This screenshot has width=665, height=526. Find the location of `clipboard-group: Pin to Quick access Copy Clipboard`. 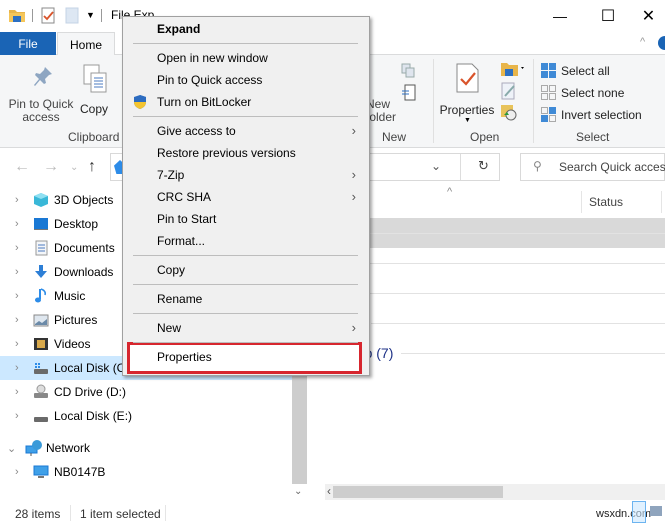

clipboard-group: Pin to Quick access Copy Clipboard is located at coordinates (60, 101).